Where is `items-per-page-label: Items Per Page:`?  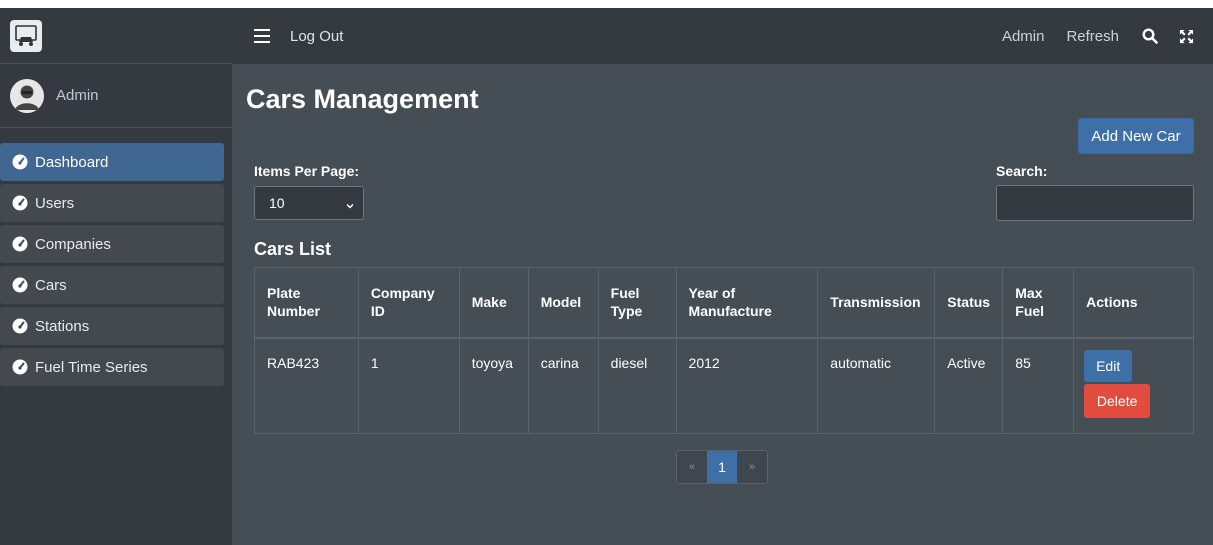 items-per-page-label: Items Per Page: is located at coordinates (307, 171).